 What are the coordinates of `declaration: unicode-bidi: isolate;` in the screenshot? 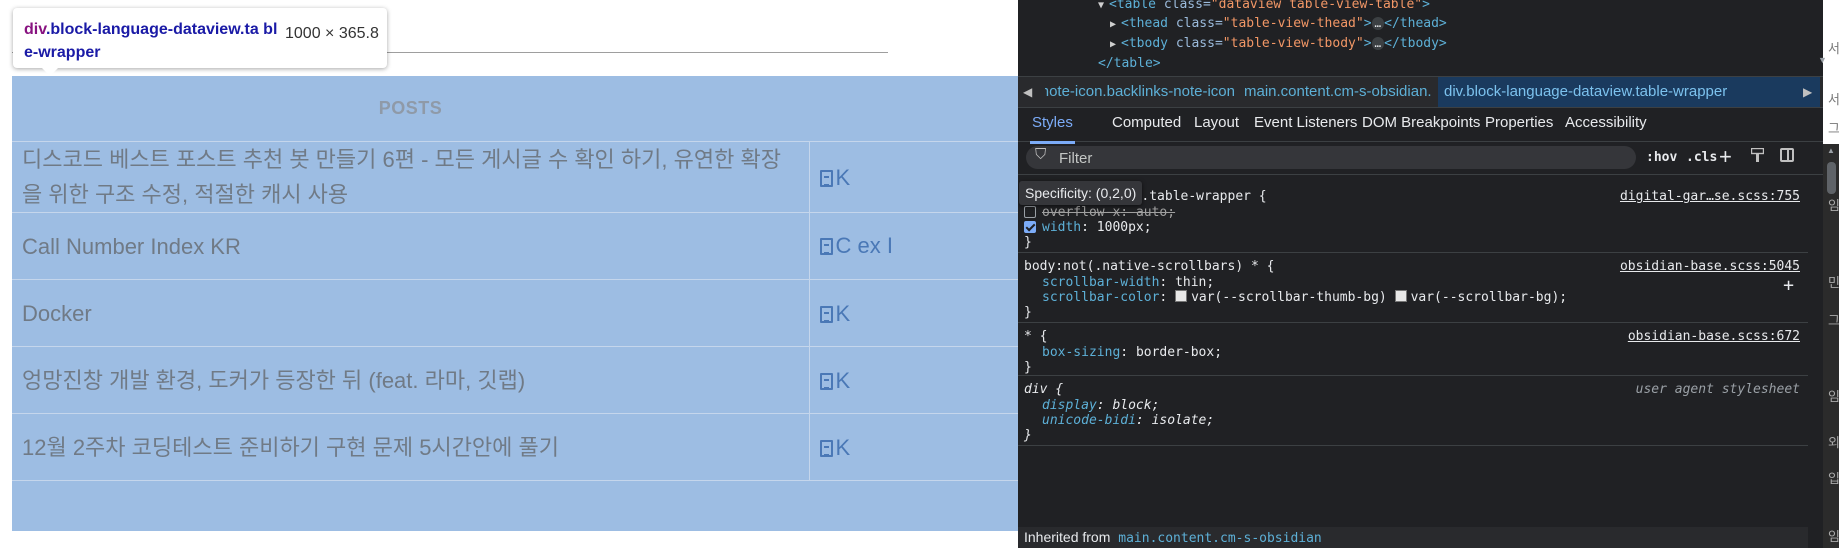 It's located at (1128, 420).